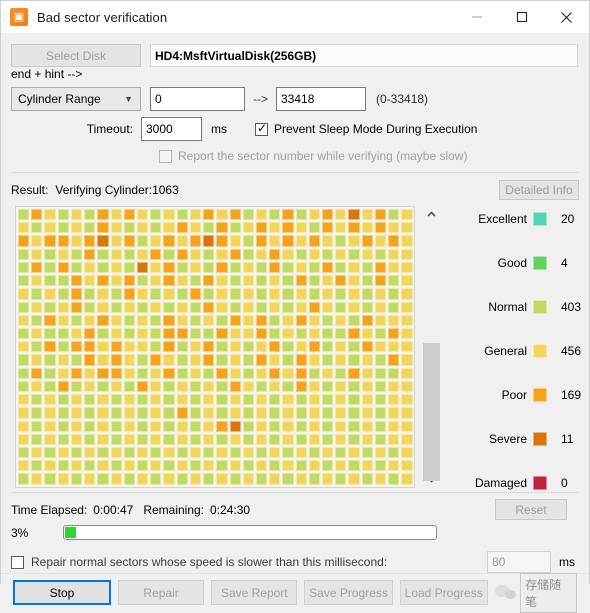 The width and height of the screenshot is (590, 613). I want to click on legend-label: Poor, so click(514, 395).